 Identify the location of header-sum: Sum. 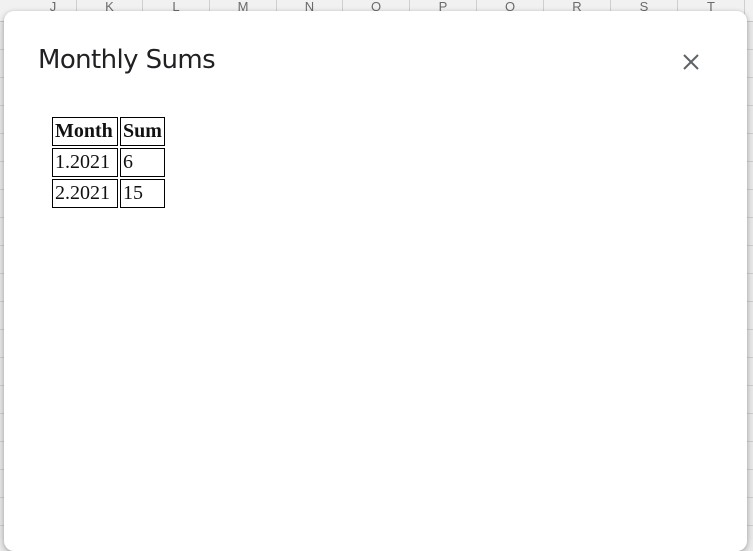
(142, 131).